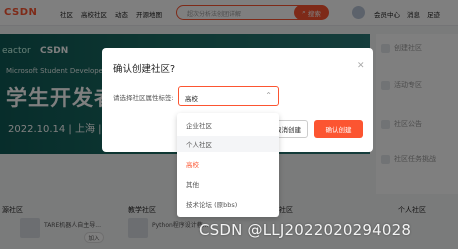 The width and height of the screenshot is (458, 249). I want to click on community-tag-label: 请选择社区属性标签:, so click(143, 98).